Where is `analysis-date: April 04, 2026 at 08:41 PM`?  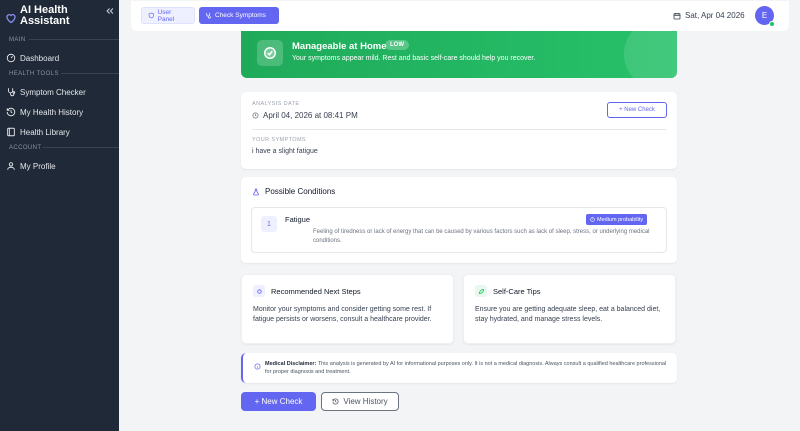
analysis-date: April 04, 2026 at 08:41 PM is located at coordinates (305, 115).